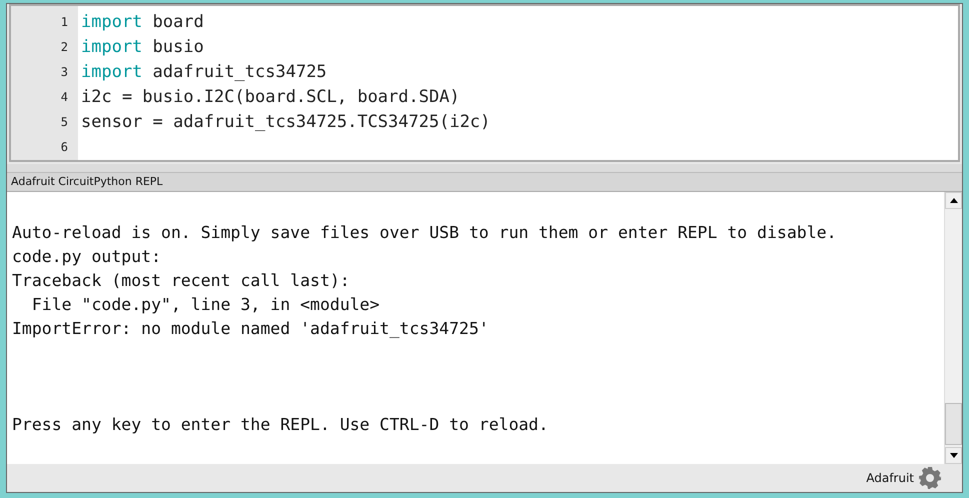 The image size is (969, 498). I want to click on line-number: 2, so click(64, 47).